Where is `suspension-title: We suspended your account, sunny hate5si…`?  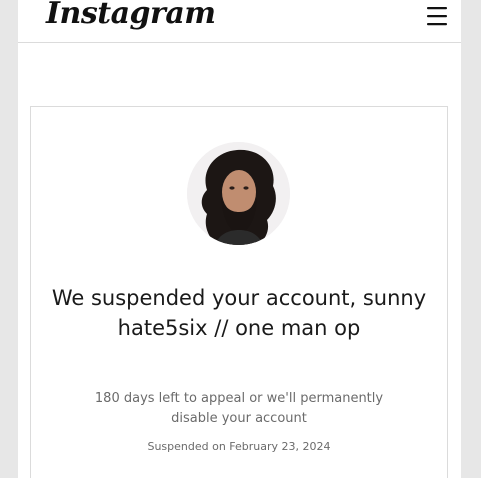 suspension-title: We suspended your account, sunny hate5si… is located at coordinates (239, 313).